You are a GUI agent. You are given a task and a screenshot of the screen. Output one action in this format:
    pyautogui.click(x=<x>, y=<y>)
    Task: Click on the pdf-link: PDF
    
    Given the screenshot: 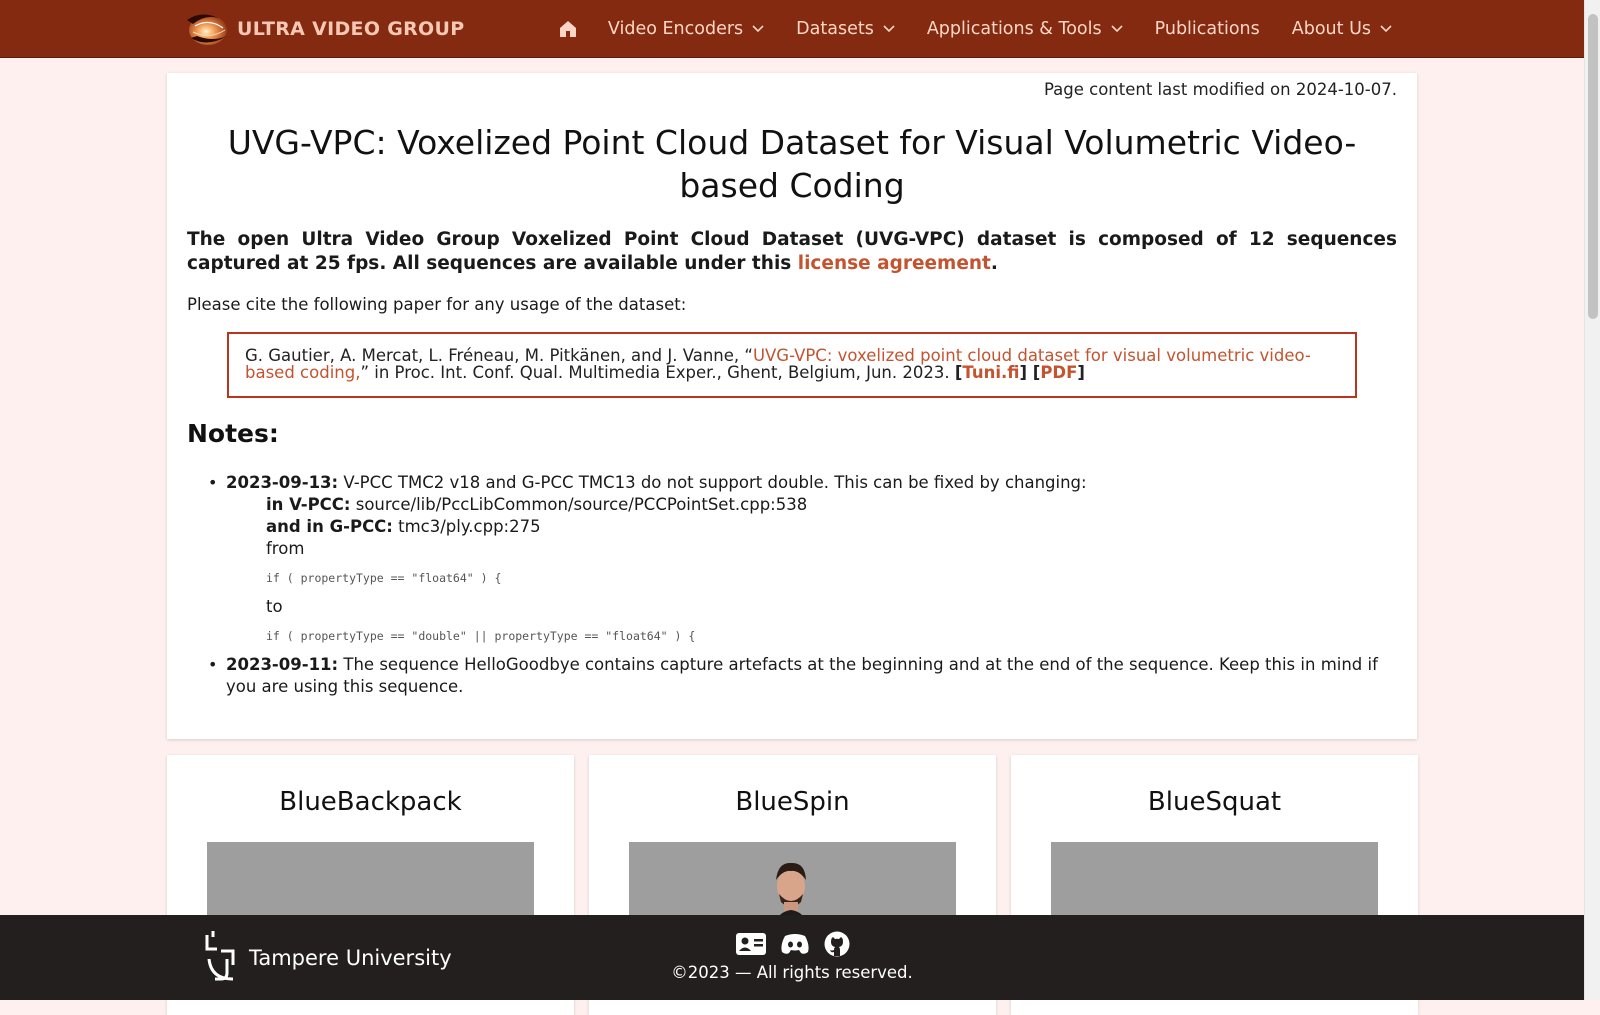 What is the action you would take?
    pyautogui.click(x=1058, y=372)
    